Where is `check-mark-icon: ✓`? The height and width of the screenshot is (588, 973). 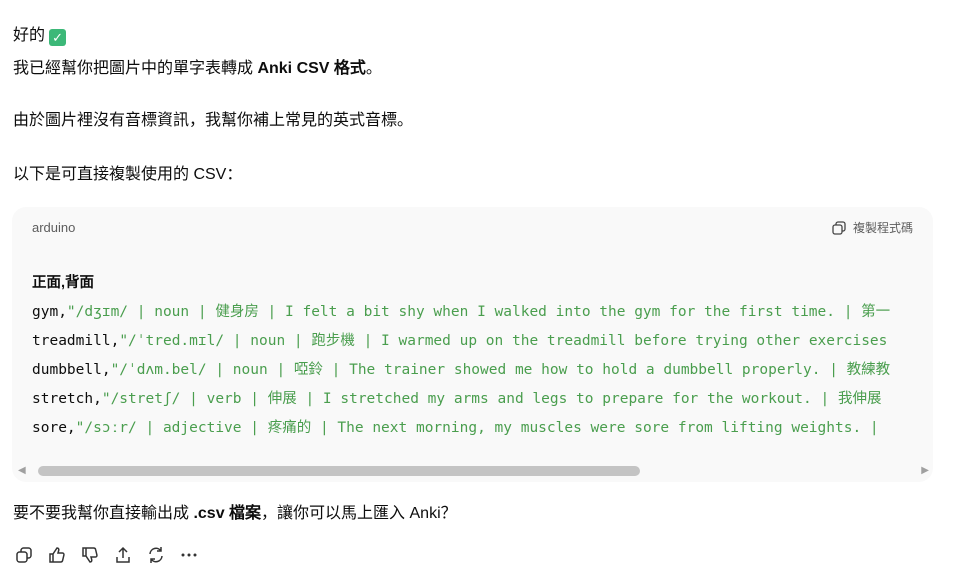 check-mark-icon: ✓ is located at coordinates (58, 37).